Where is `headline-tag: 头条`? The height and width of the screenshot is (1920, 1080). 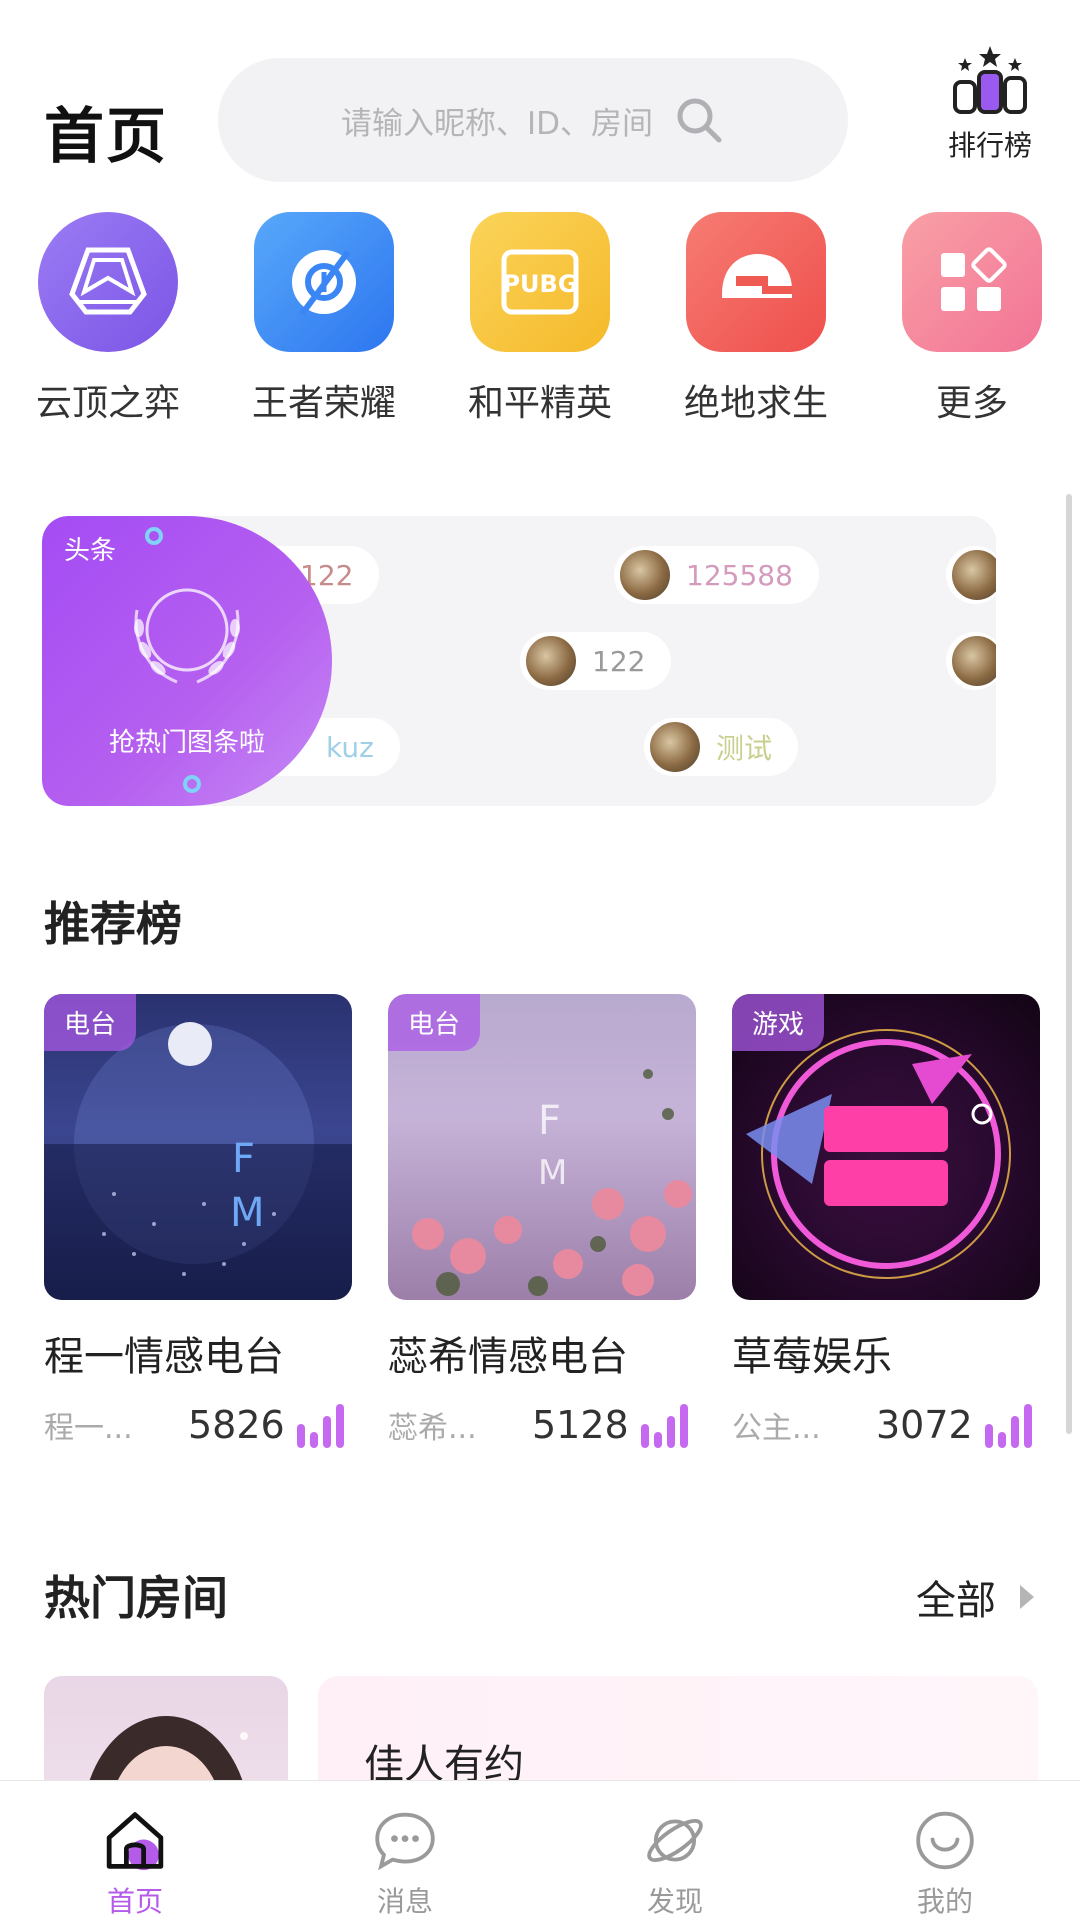
headline-tag: 头条 is located at coordinates (90, 551).